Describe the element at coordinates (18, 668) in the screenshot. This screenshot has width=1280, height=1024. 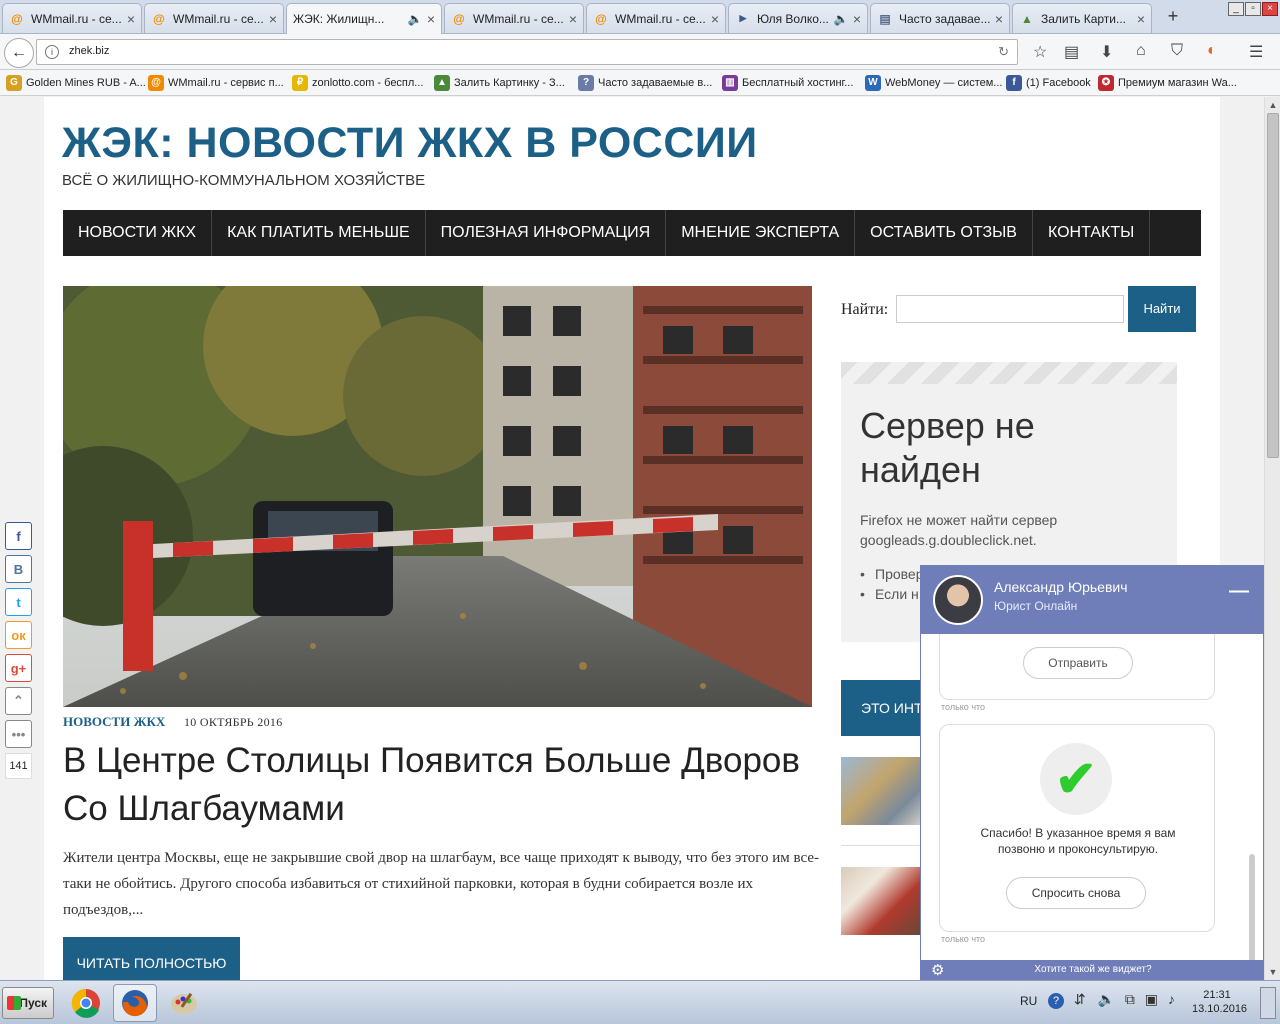
I see `googleplus-share-icon: g+` at that location.